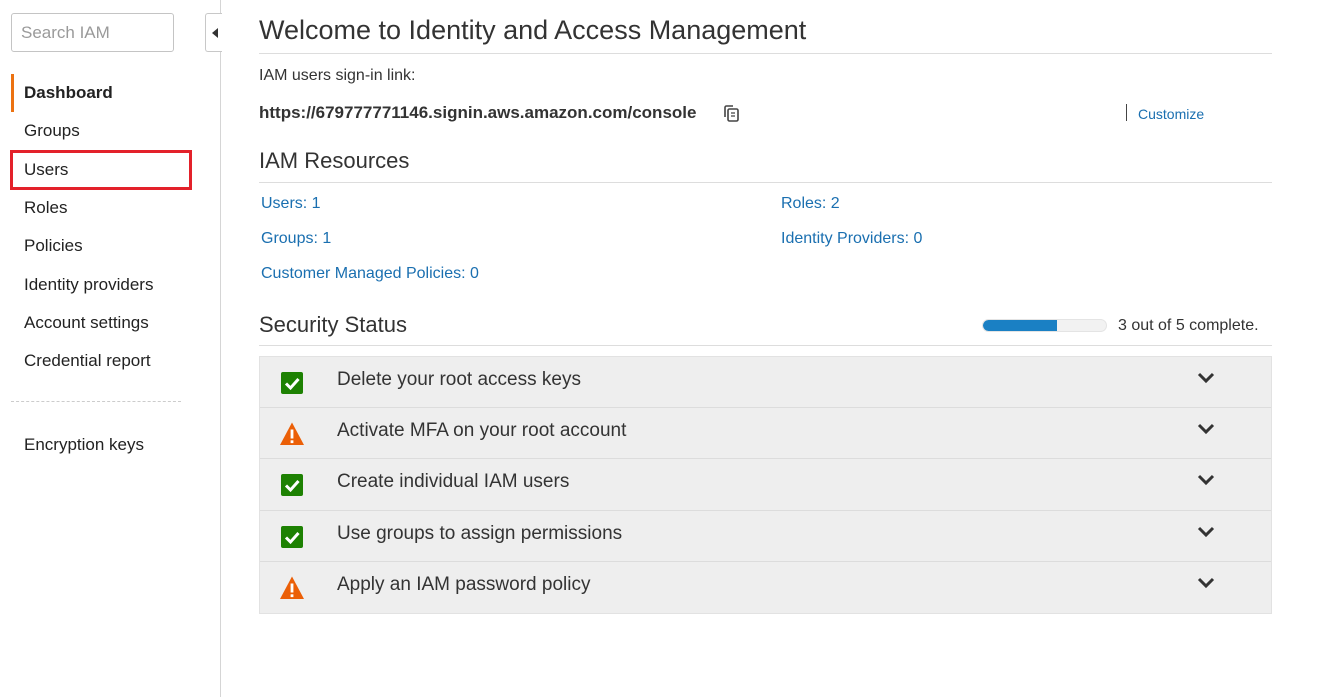  What do you see at coordinates (337, 75) in the screenshot?
I see `signin-link-label: IAM users sign-in link:` at bounding box center [337, 75].